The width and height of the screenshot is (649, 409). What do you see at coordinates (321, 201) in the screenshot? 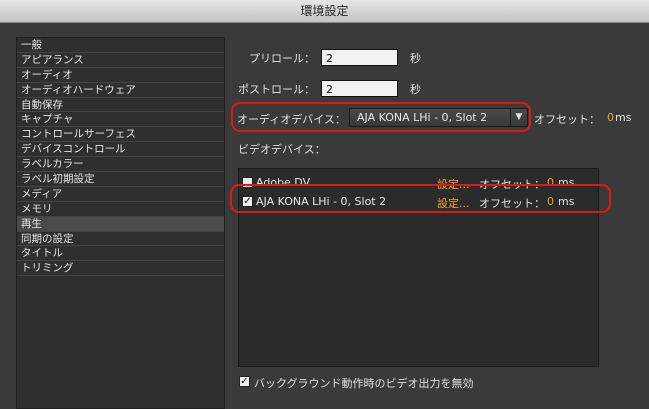
I see `video-device-name: AJA KONA LHi - 0, Slot 2` at bounding box center [321, 201].